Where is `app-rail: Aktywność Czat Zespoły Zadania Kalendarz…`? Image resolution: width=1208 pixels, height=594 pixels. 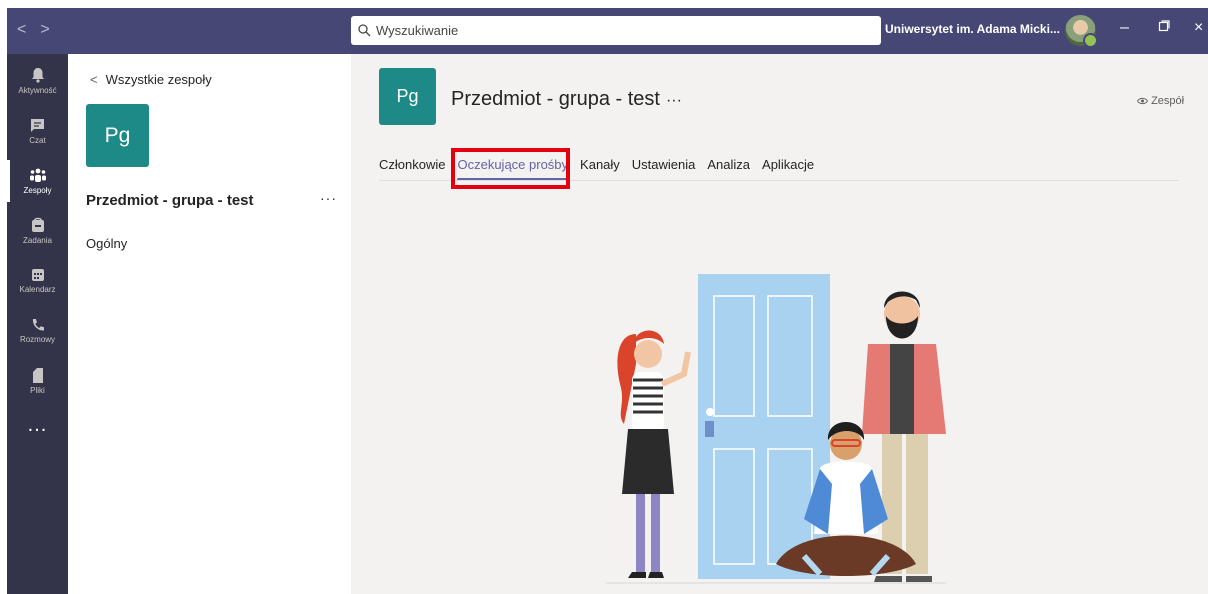 app-rail: Aktywność Czat Zespoły Zadania Kalendarz… is located at coordinates (37, 324).